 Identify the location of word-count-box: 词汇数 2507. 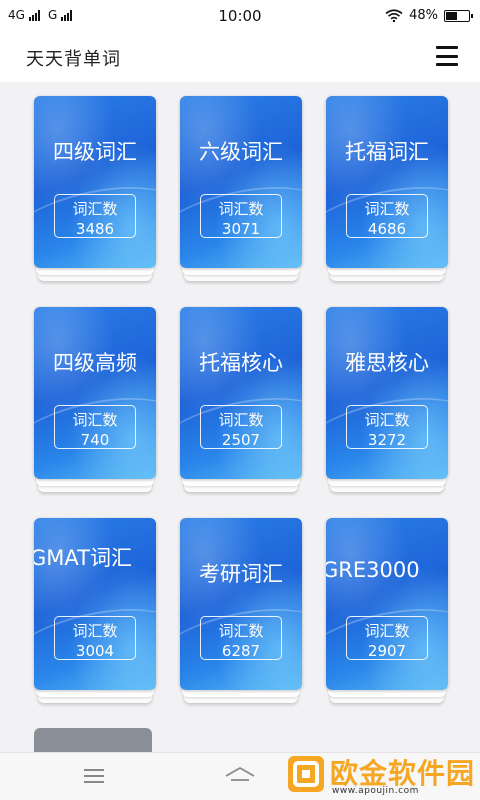
(241, 427).